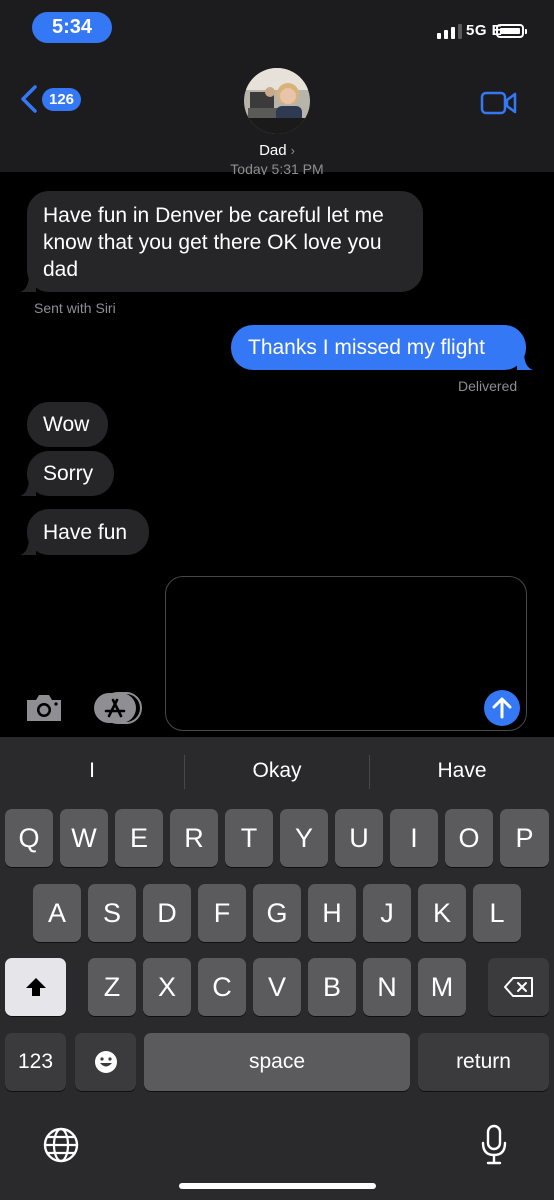 This screenshot has width=554, height=1200. I want to click on signal-icon, so click(449, 31).